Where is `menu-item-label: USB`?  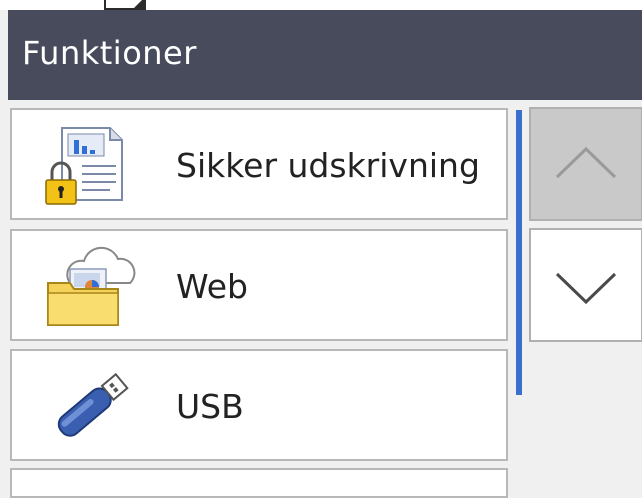 menu-item-label: USB is located at coordinates (210, 406).